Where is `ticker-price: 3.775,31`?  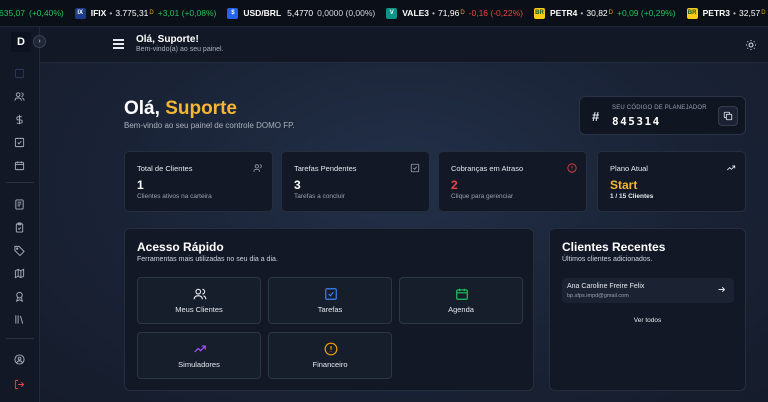 ticker-price: 3.775,31 is located at coordinates (132, 13).